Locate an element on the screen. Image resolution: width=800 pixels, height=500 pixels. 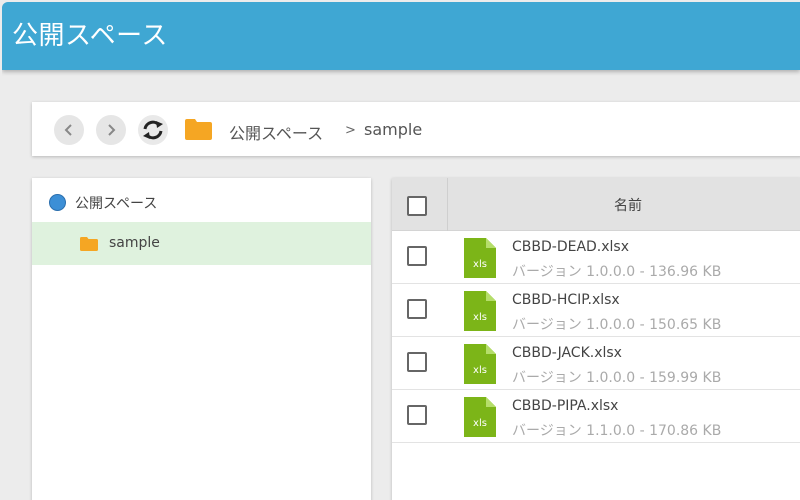
file-meta: バージョン 1.1.0.0 - 170.86 KB is located at coordinates (617, 431).